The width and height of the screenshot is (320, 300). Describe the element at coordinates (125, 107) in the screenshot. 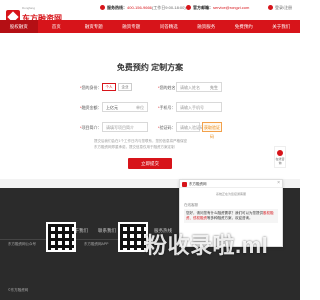

I see `amount-select: 上亿元 单位` at that location.